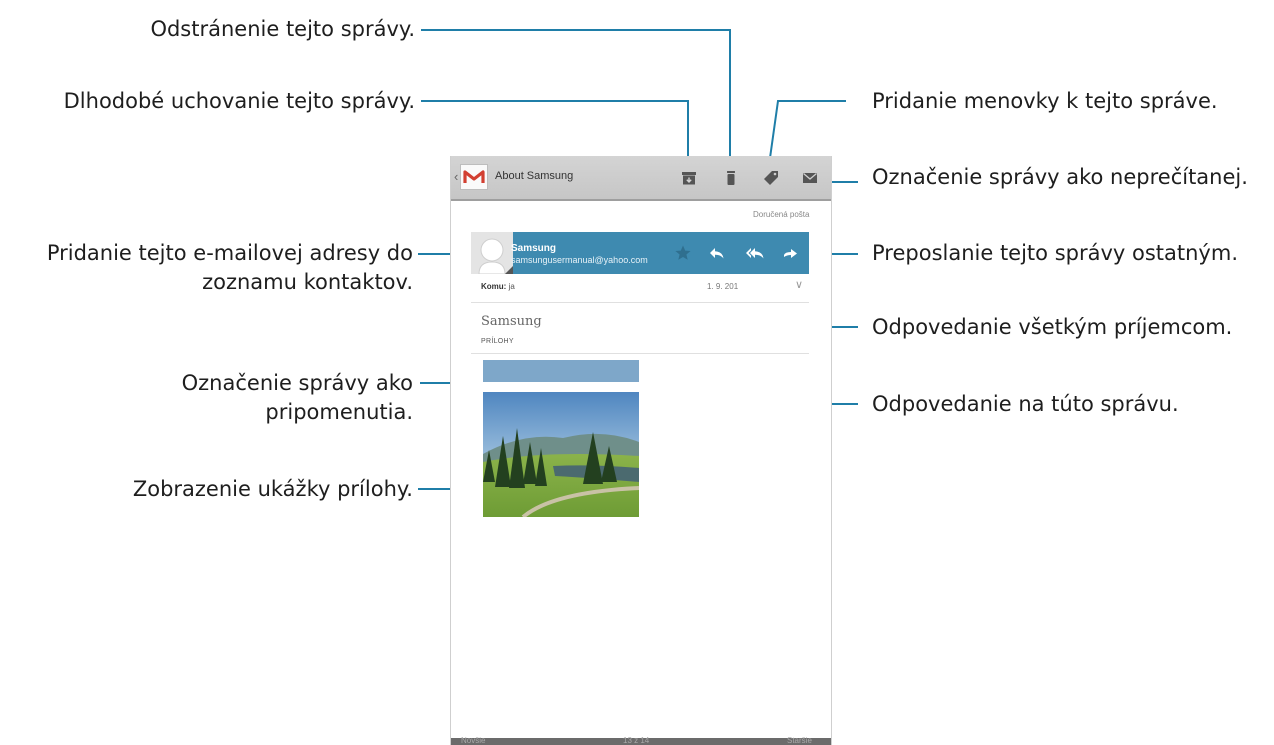 This screenshot has width=1274, height=745. What do you see at coordinates (683, 253) in the screenshot?
I see `star-icon` at bounding box center [683, 253].